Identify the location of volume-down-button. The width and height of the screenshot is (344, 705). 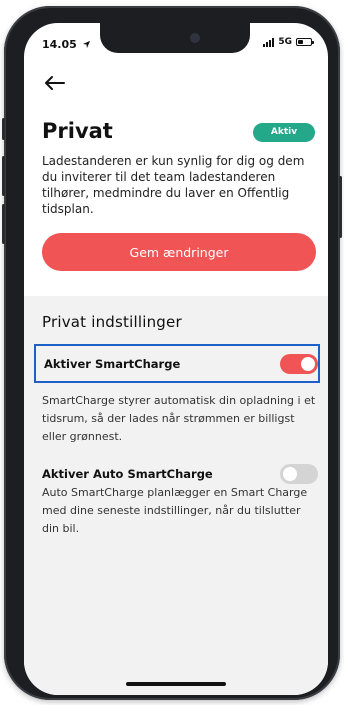
(3, 224).